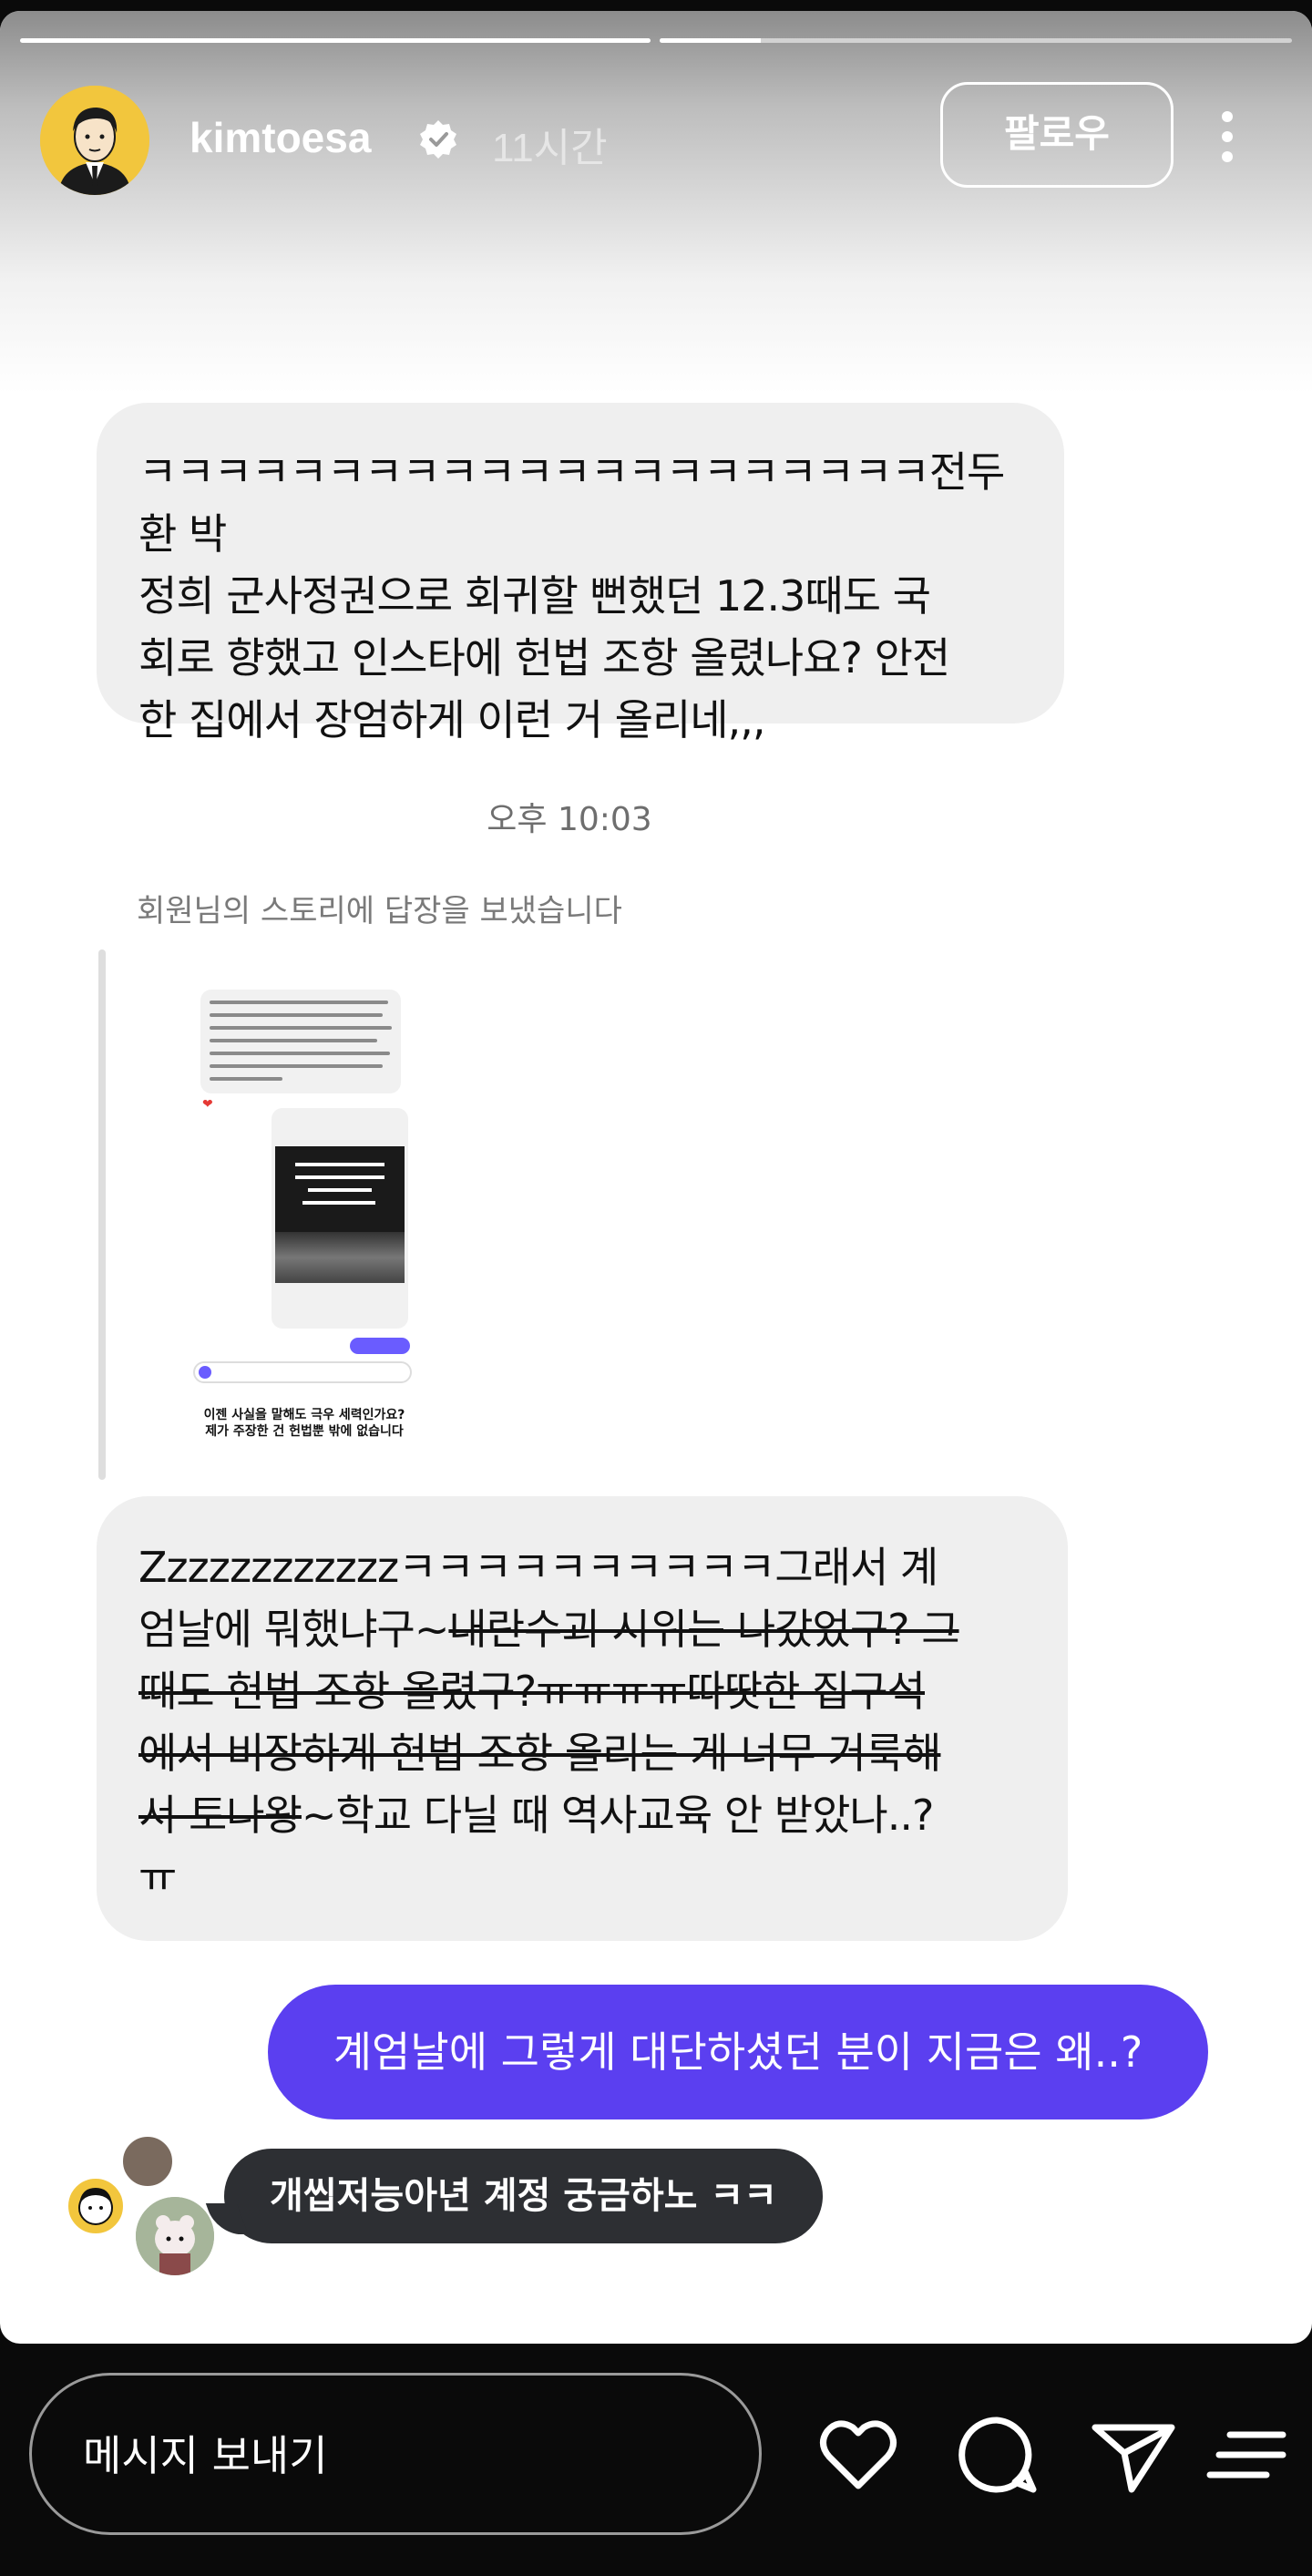 The height and width of the screenshot is (2576, 1312). I want to click on menu-icon, so click(1249, 2455).